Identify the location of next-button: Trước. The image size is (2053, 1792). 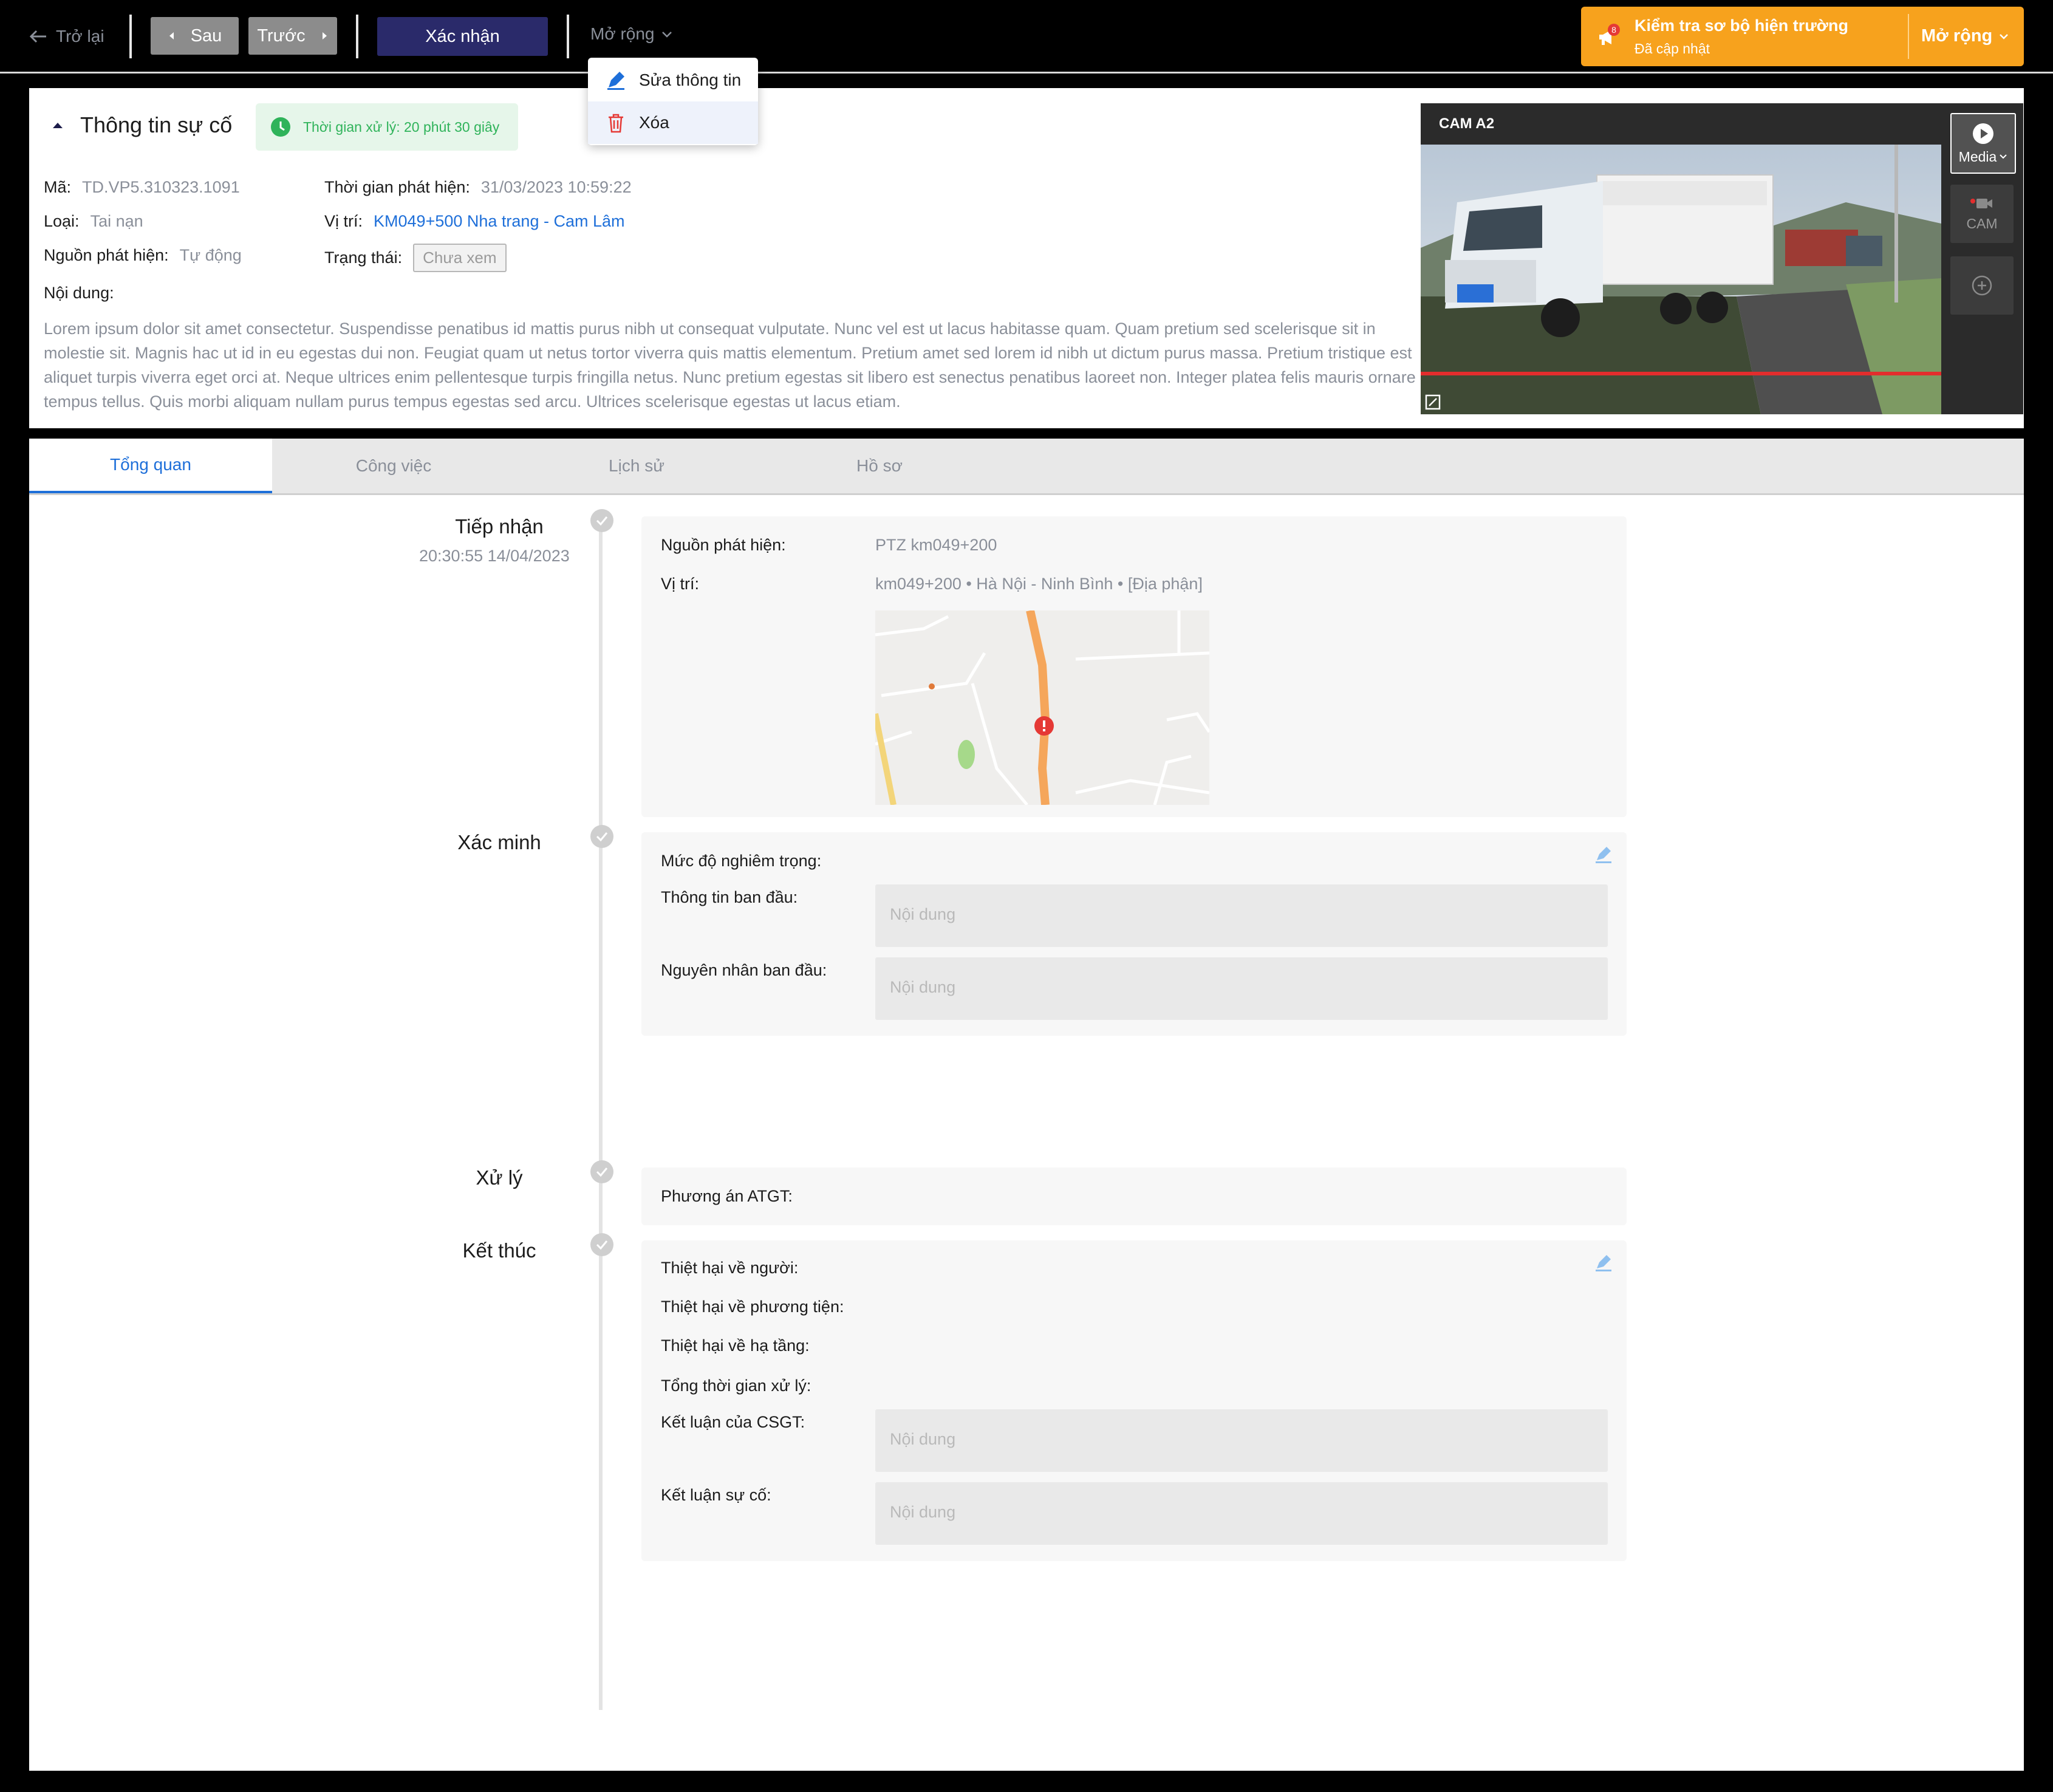
(292, 36).